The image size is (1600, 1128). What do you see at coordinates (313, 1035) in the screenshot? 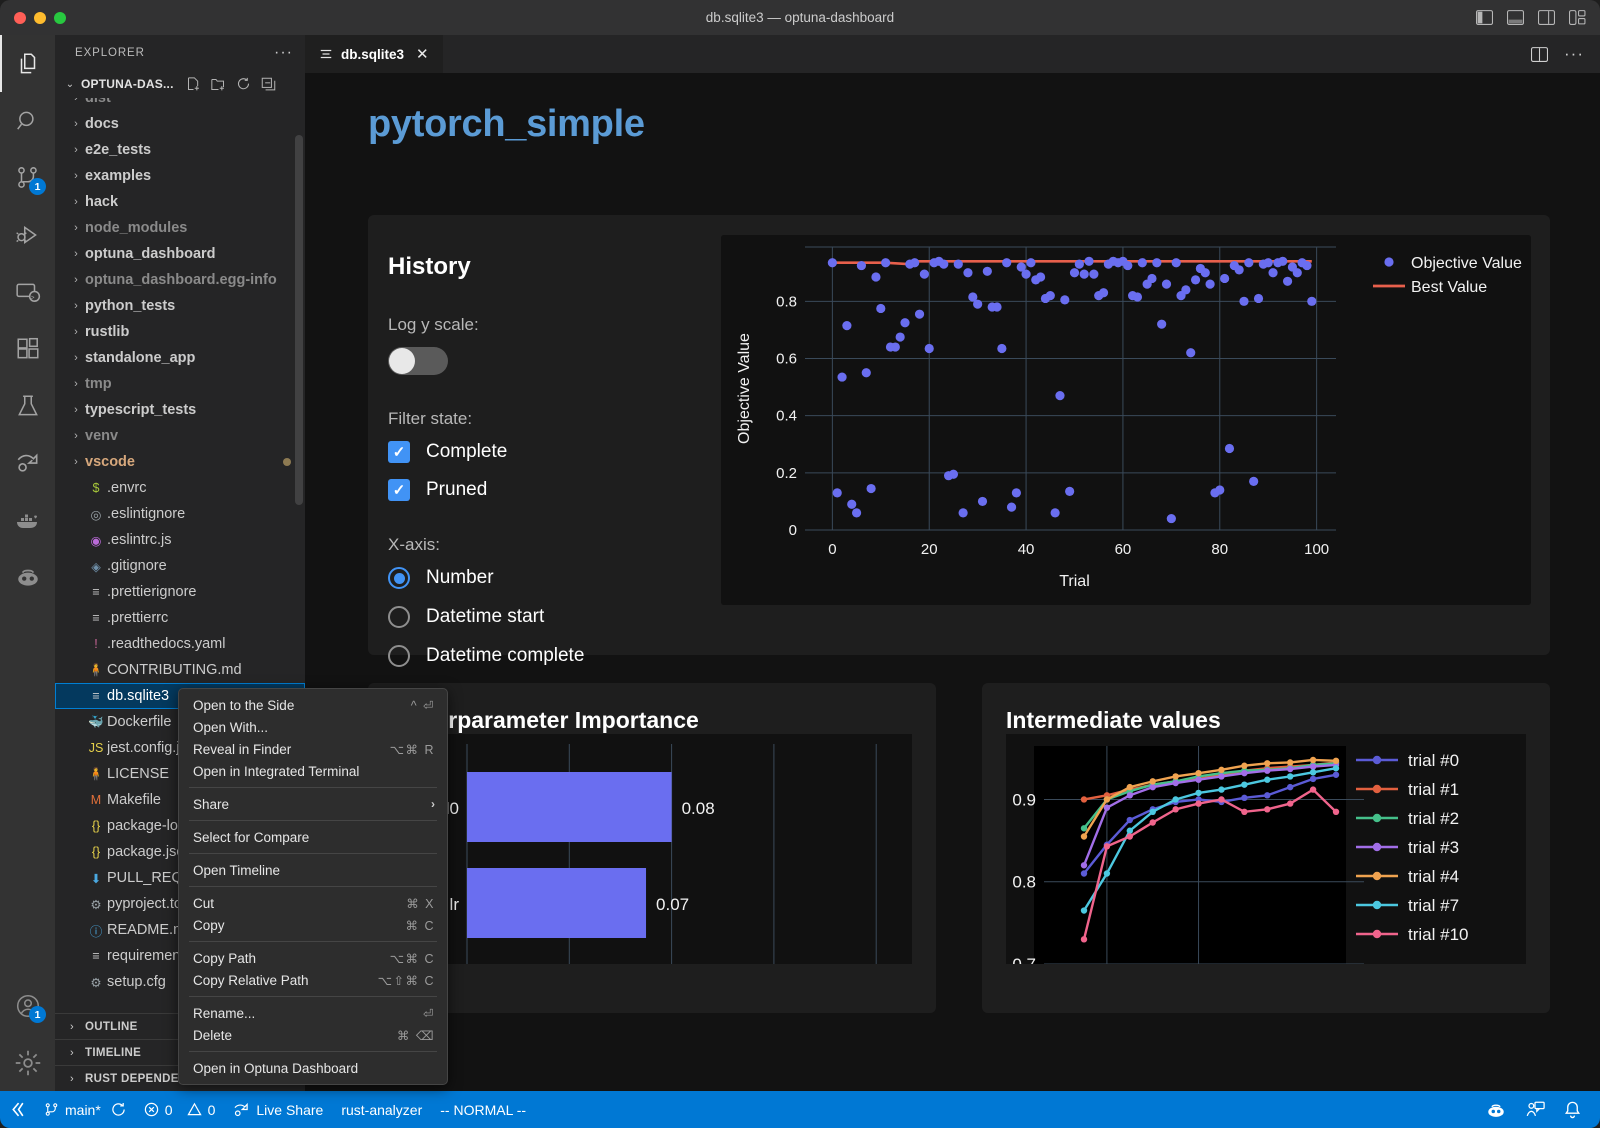
I see `menu-item-delete: Delete ⌘ ⌫` at bounding box center [313, 1035].